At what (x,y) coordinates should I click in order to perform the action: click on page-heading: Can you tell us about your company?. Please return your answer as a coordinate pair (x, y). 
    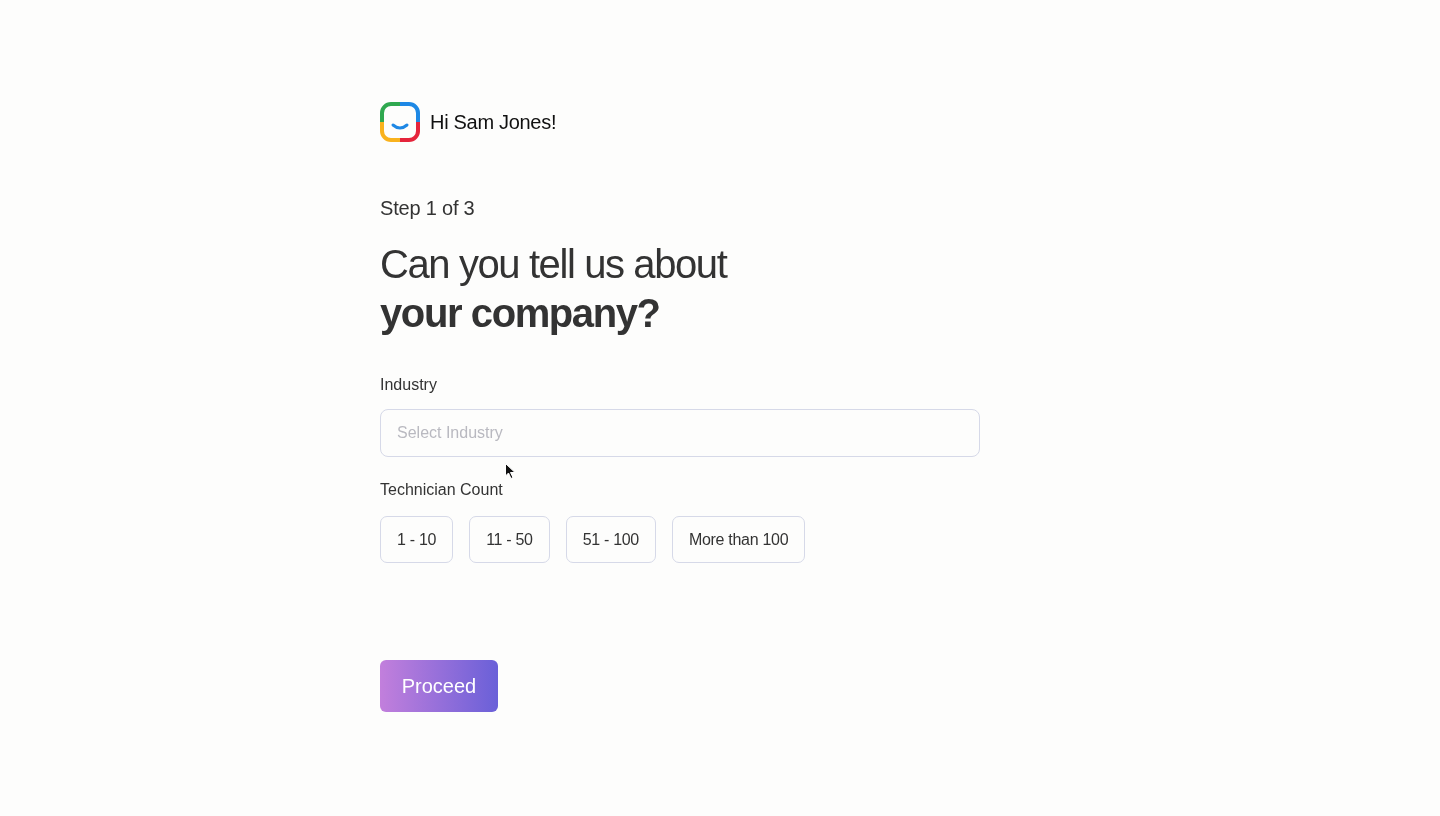
    Looking at the image, I should click on (554, 289).